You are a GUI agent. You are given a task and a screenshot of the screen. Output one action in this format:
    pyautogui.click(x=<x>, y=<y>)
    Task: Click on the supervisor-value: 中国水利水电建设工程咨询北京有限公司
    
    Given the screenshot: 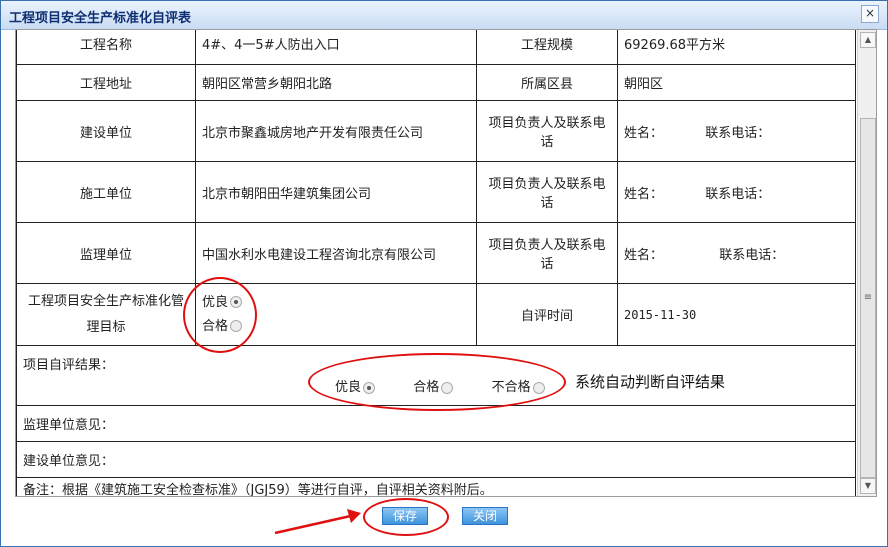 What is the action you would take?
    pyautogui.click(x=336, y=253)
    